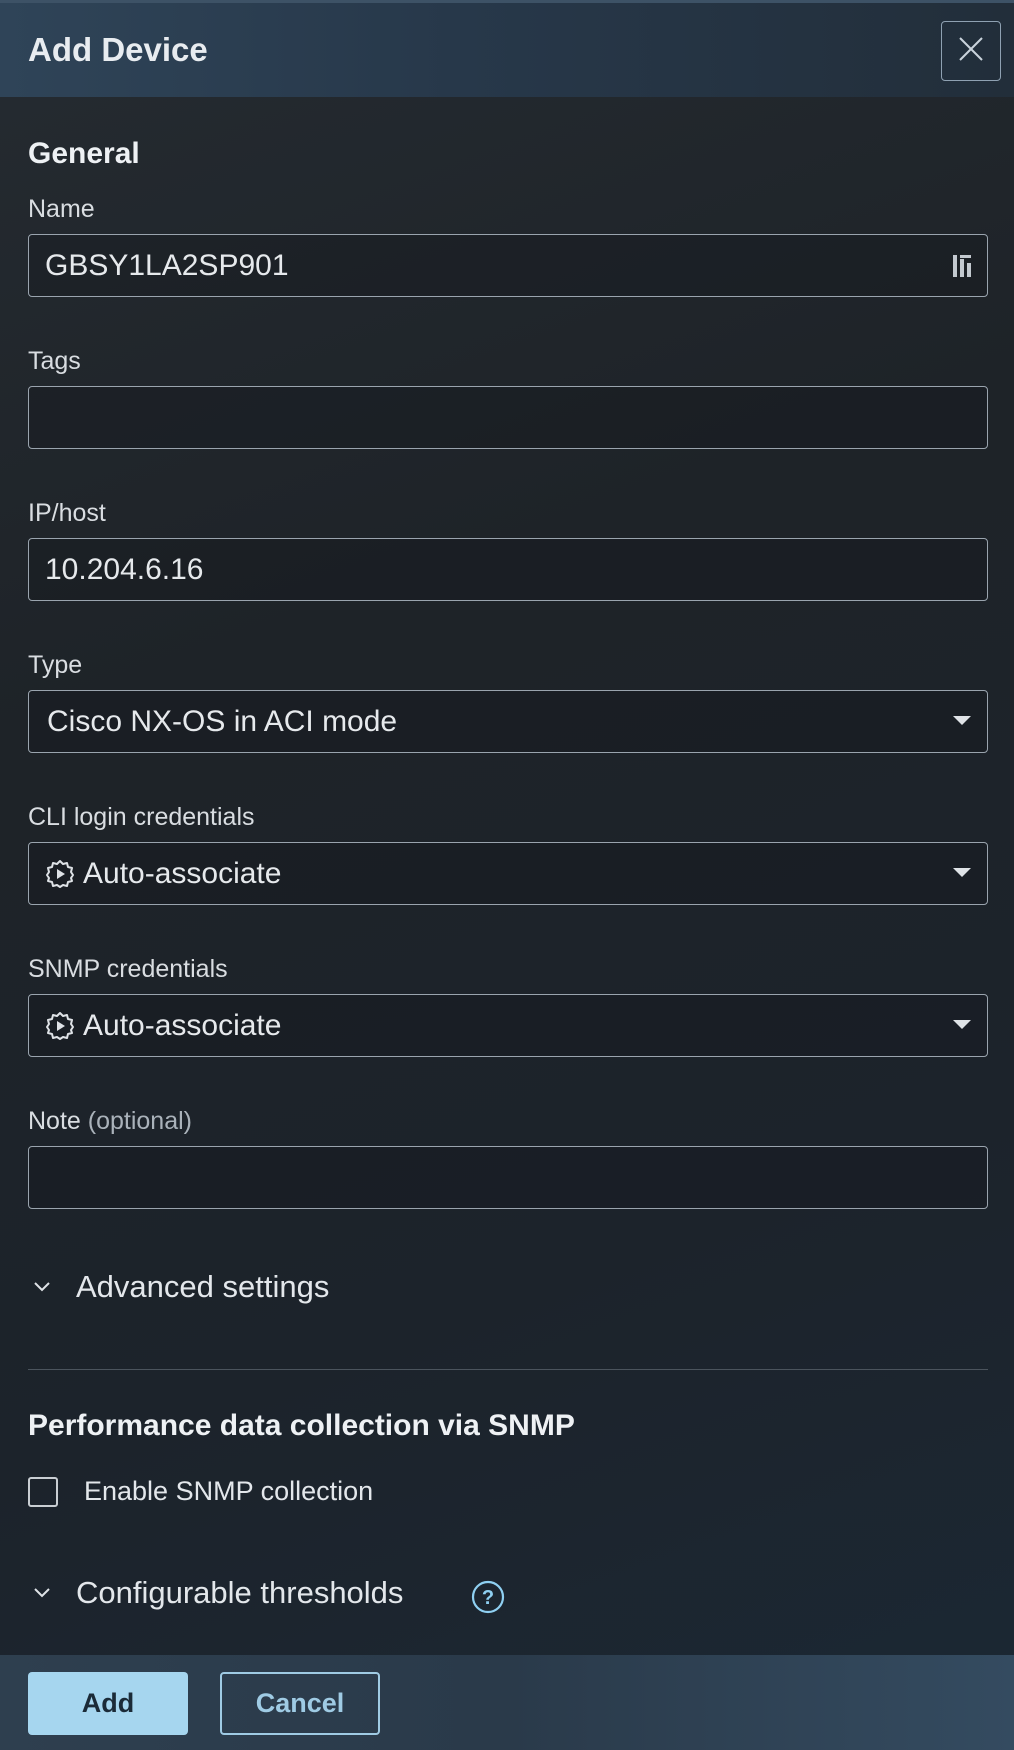  What do you see at coordinates (118, 49) in the screenshot?
I see `dialog-title: Add Device` at bounding box center [118, 49].